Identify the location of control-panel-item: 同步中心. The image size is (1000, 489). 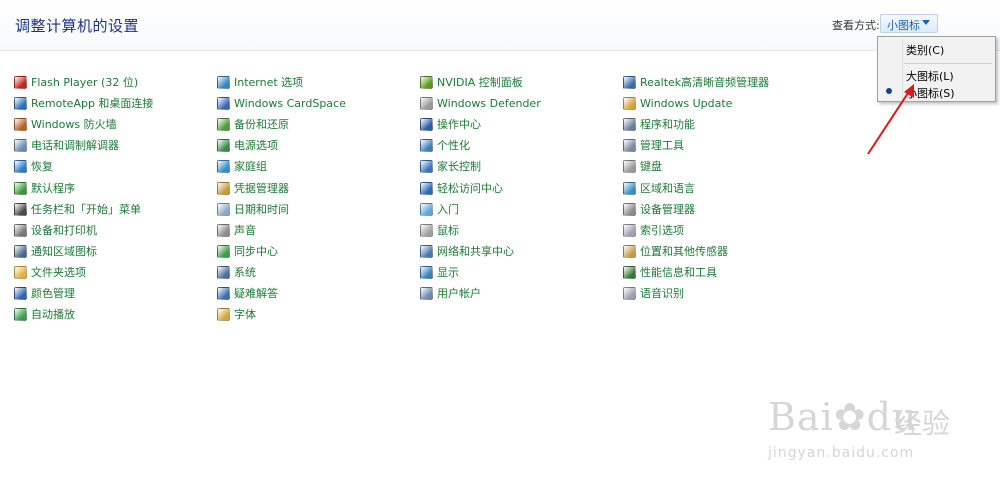
(247, 251).